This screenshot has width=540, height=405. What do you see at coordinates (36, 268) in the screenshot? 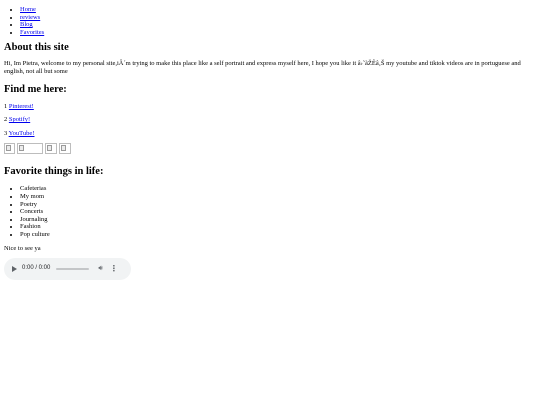
I see `audio-time: 0:00 / 0:00` at bounding box center [36, 268].